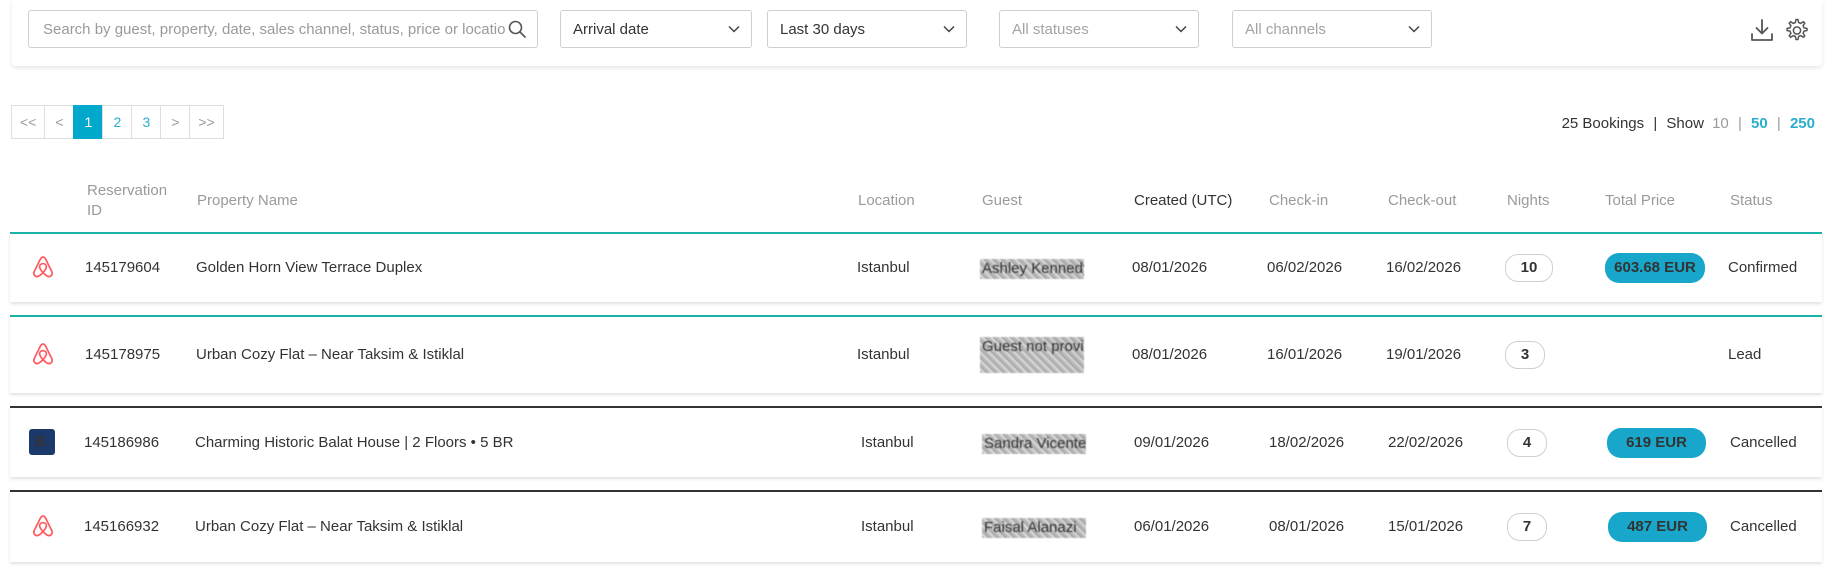  I want to click on reservation-id: 145179604, so click(122, 268).